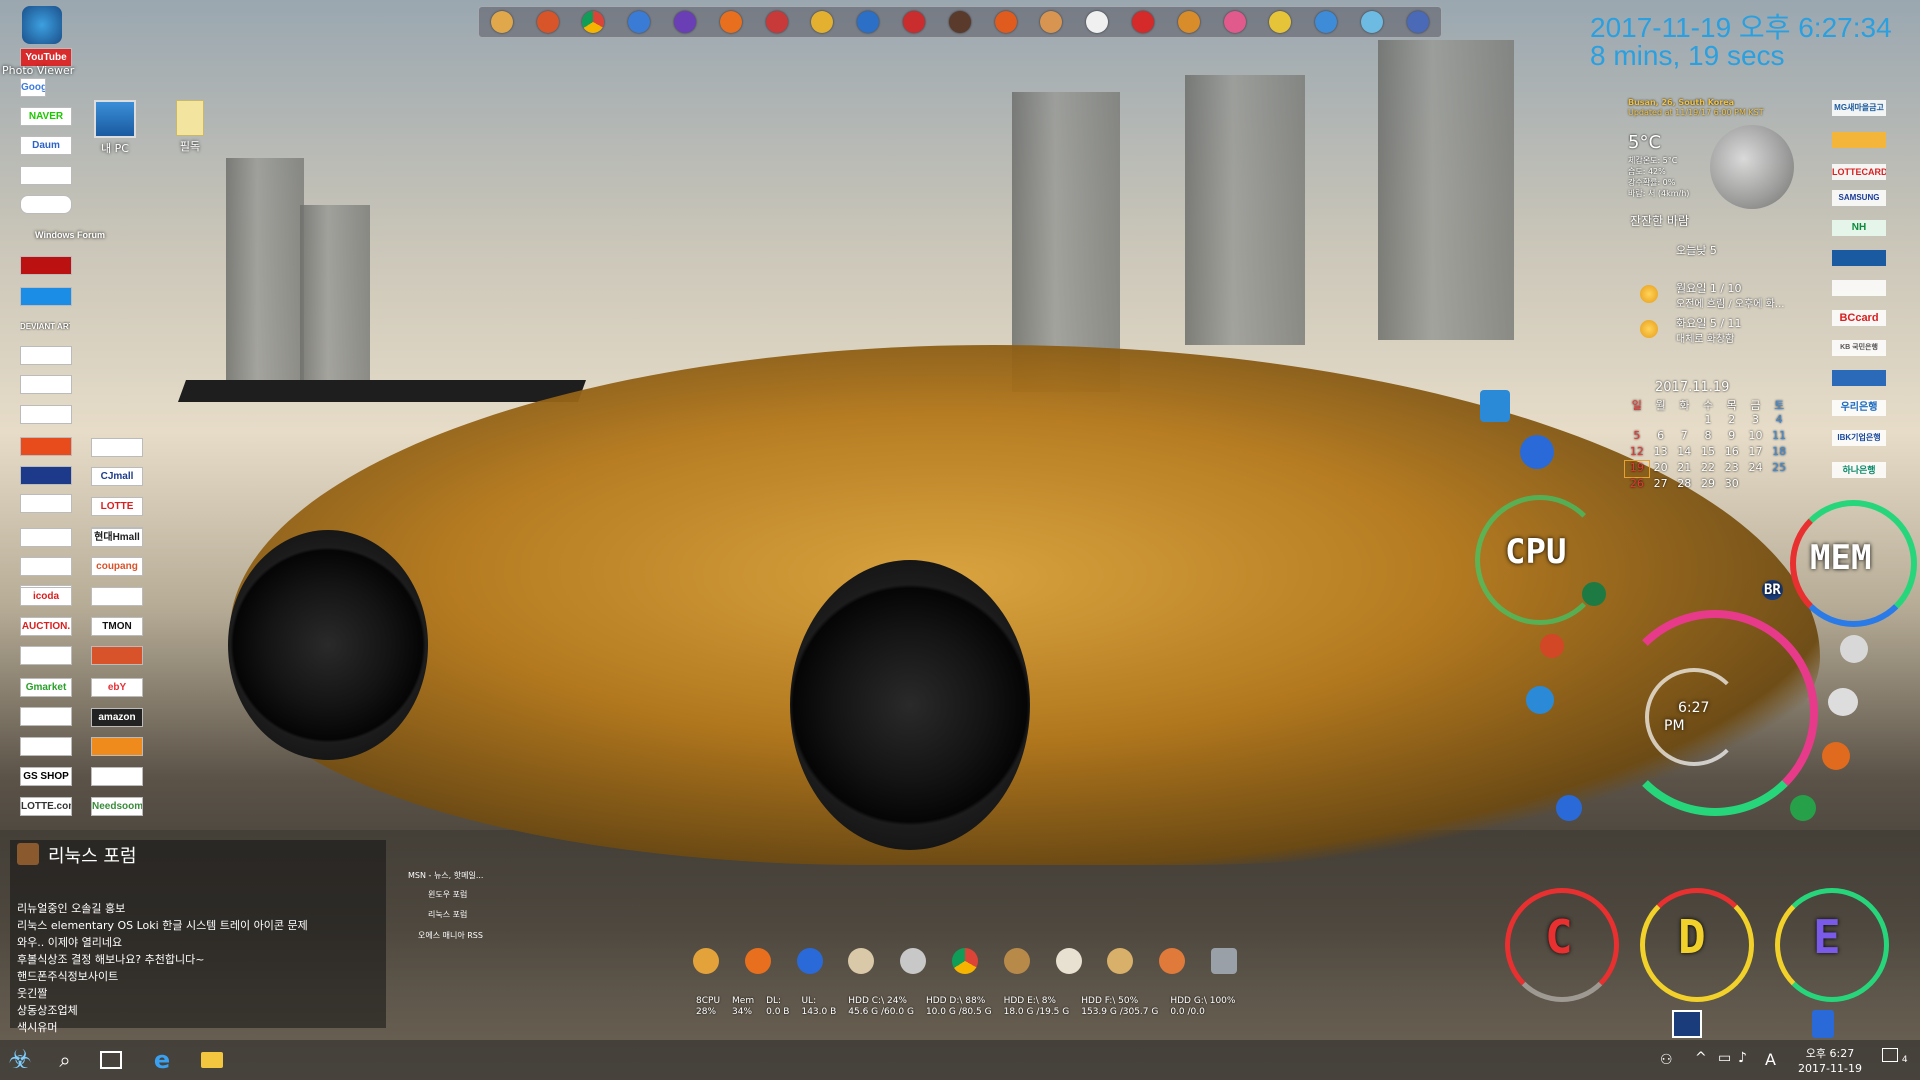 The height and width of the screenshot is (1080, 1920). What do you see at coordinates (1770, 1059) in the screenshot?
I see `ime-indicator: A` at bounding box center [1770, 1059].